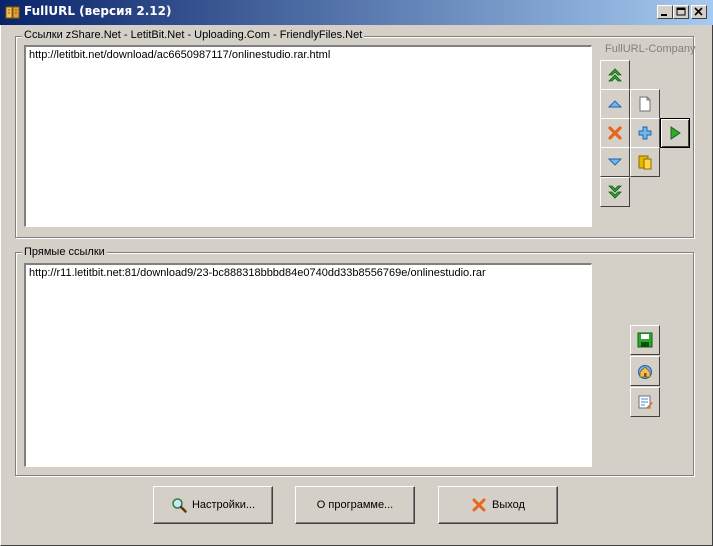 The width and height of the screenshot is (713, 546). I want to click on move-down-button, so click(615, 162).